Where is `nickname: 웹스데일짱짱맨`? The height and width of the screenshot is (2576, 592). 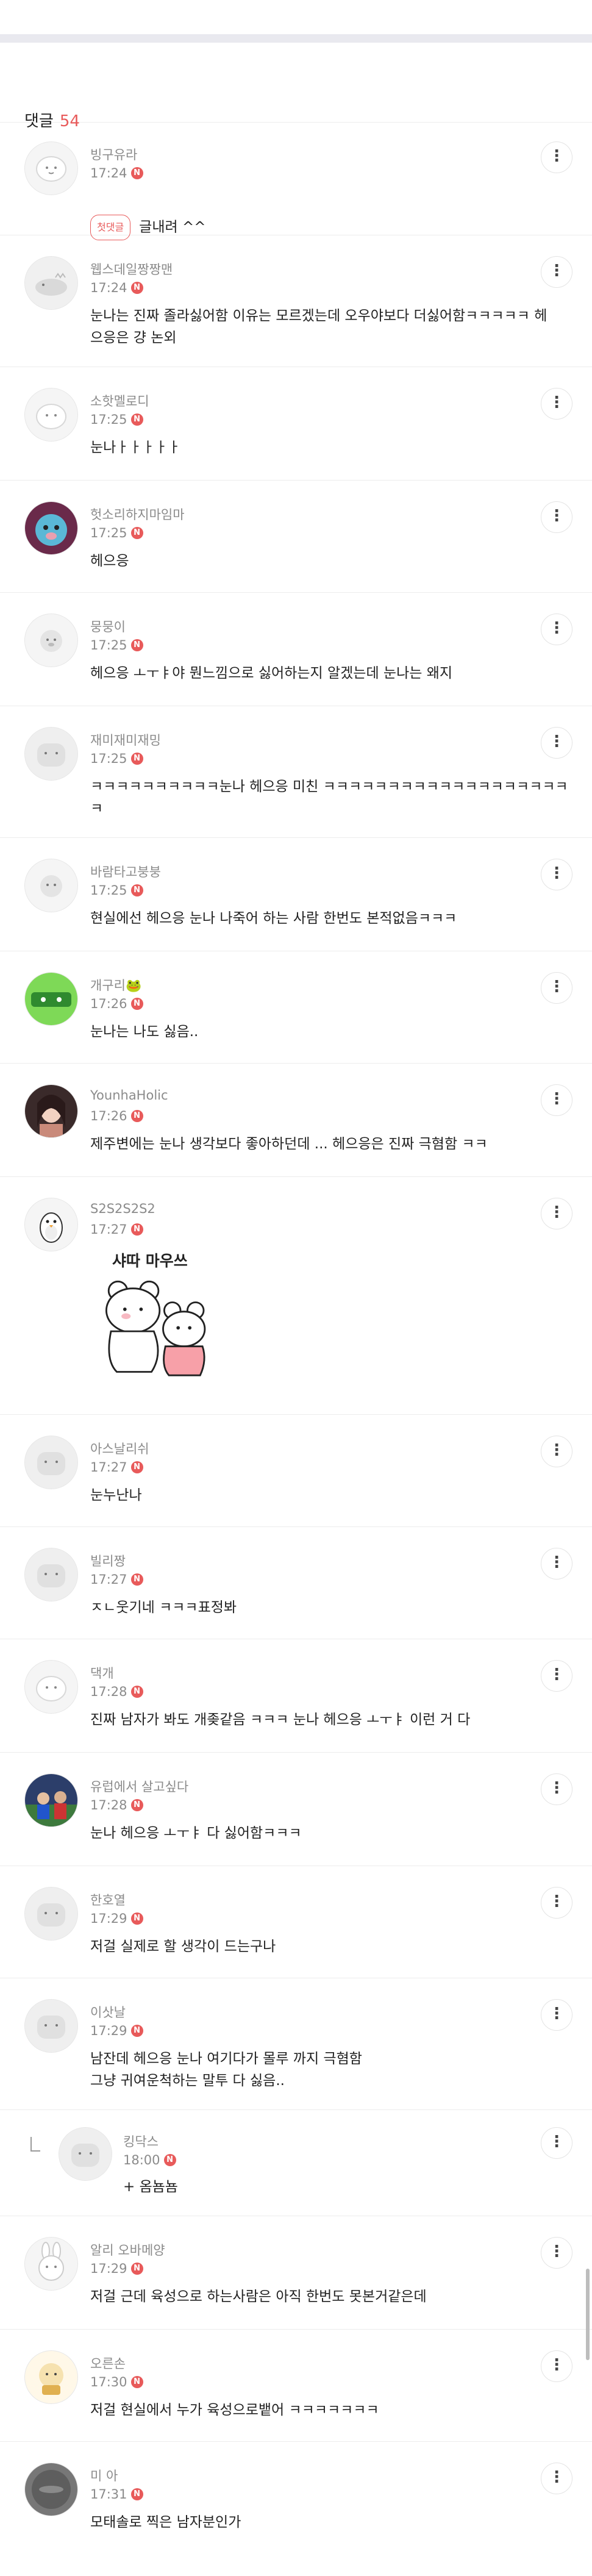
nickname: 웹스데일짱짱맨 is located at coordinates (131, 269).